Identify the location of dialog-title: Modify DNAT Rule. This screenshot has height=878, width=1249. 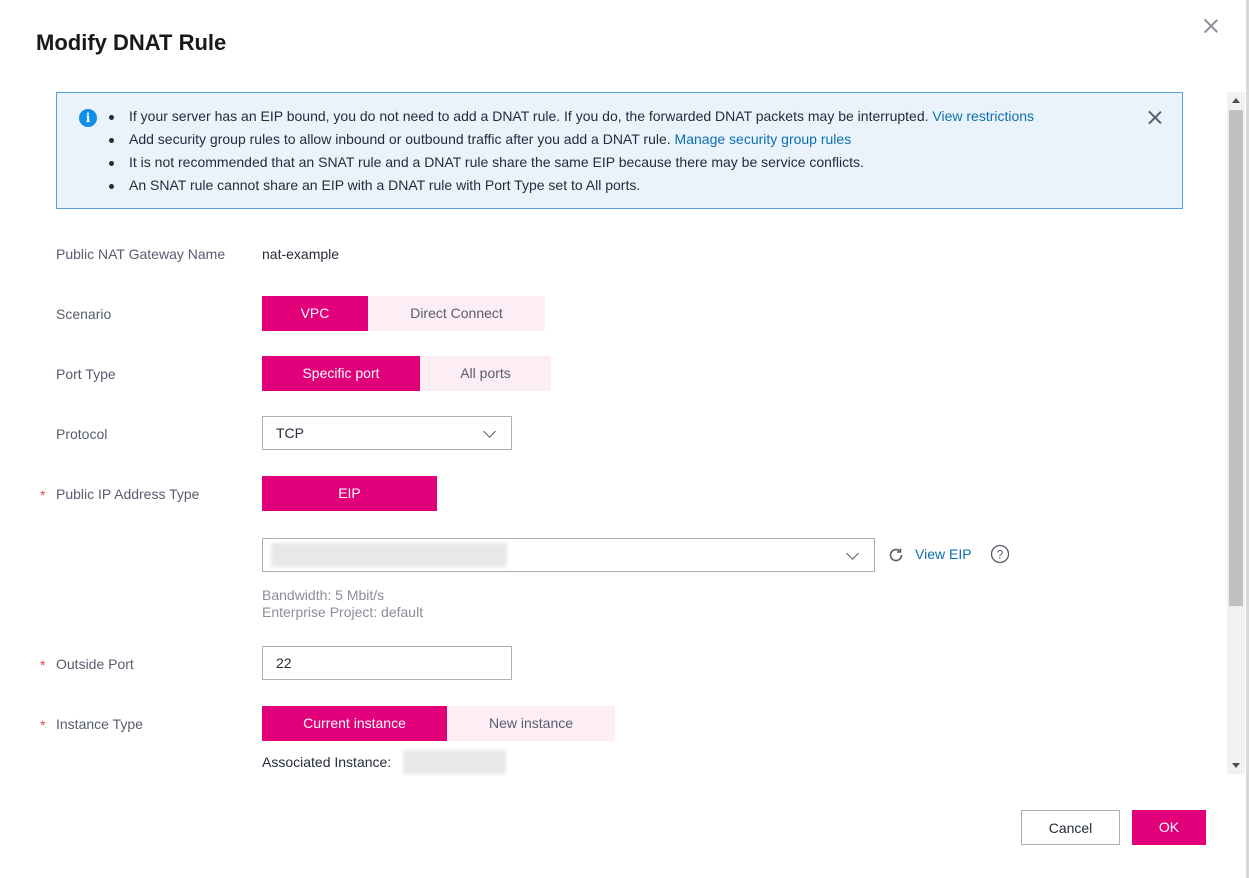
(131, 42).